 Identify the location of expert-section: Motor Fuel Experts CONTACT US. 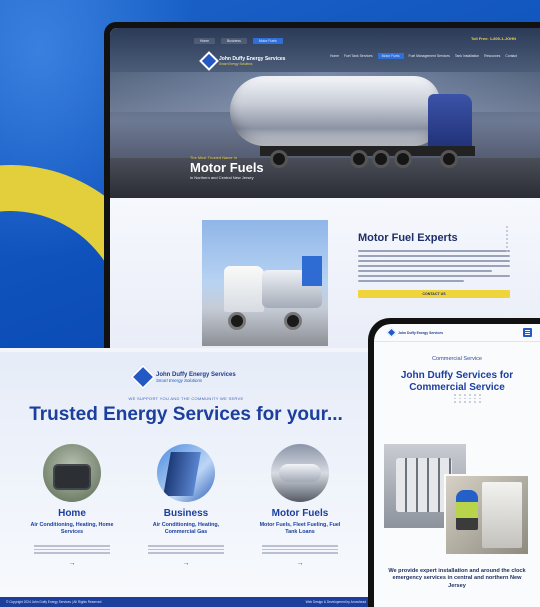
(434, 265).